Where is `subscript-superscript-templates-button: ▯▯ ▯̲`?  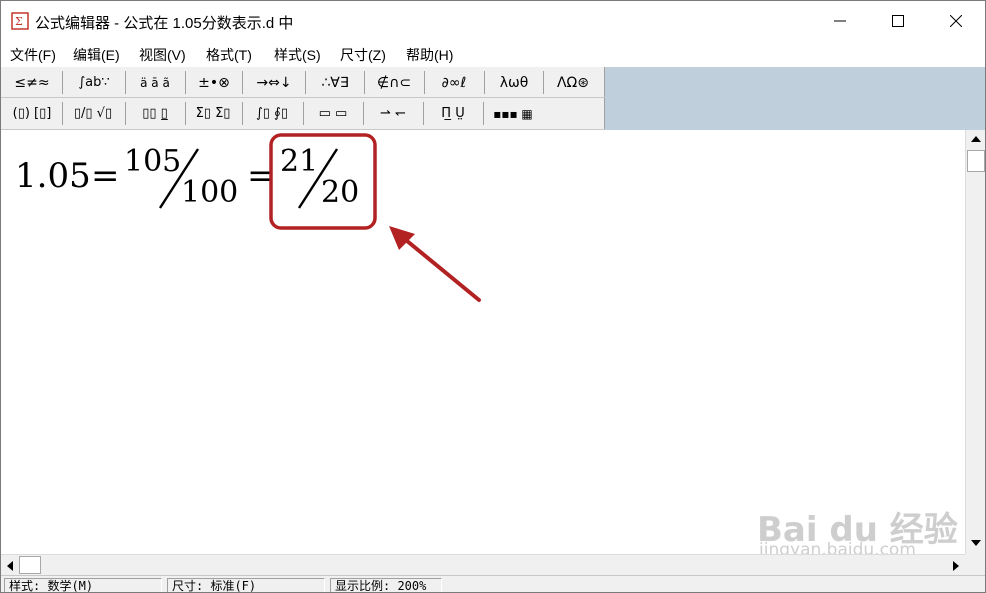 subscript-superscript-templates-button: ▯▯ ▯̲ is located at coordinates (155, 113).